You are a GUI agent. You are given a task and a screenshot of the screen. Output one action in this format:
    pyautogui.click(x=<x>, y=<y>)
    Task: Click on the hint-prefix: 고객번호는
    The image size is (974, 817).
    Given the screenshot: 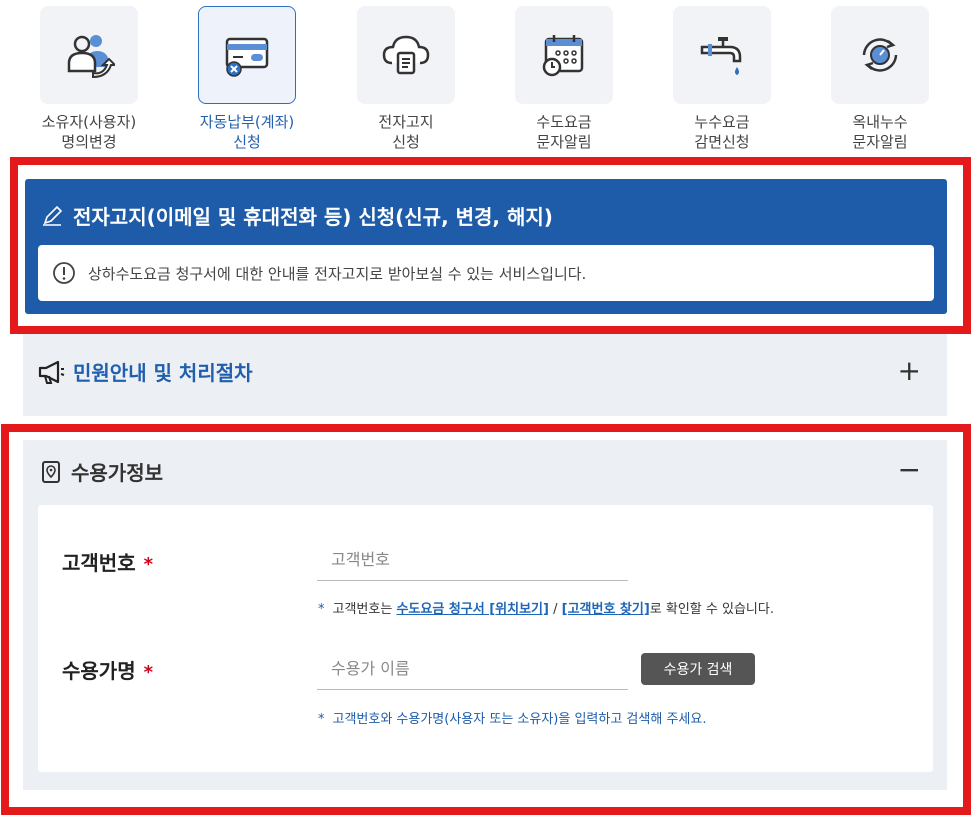 What is the action you would take?
    pyautogui.click(x=362, y=609)
    